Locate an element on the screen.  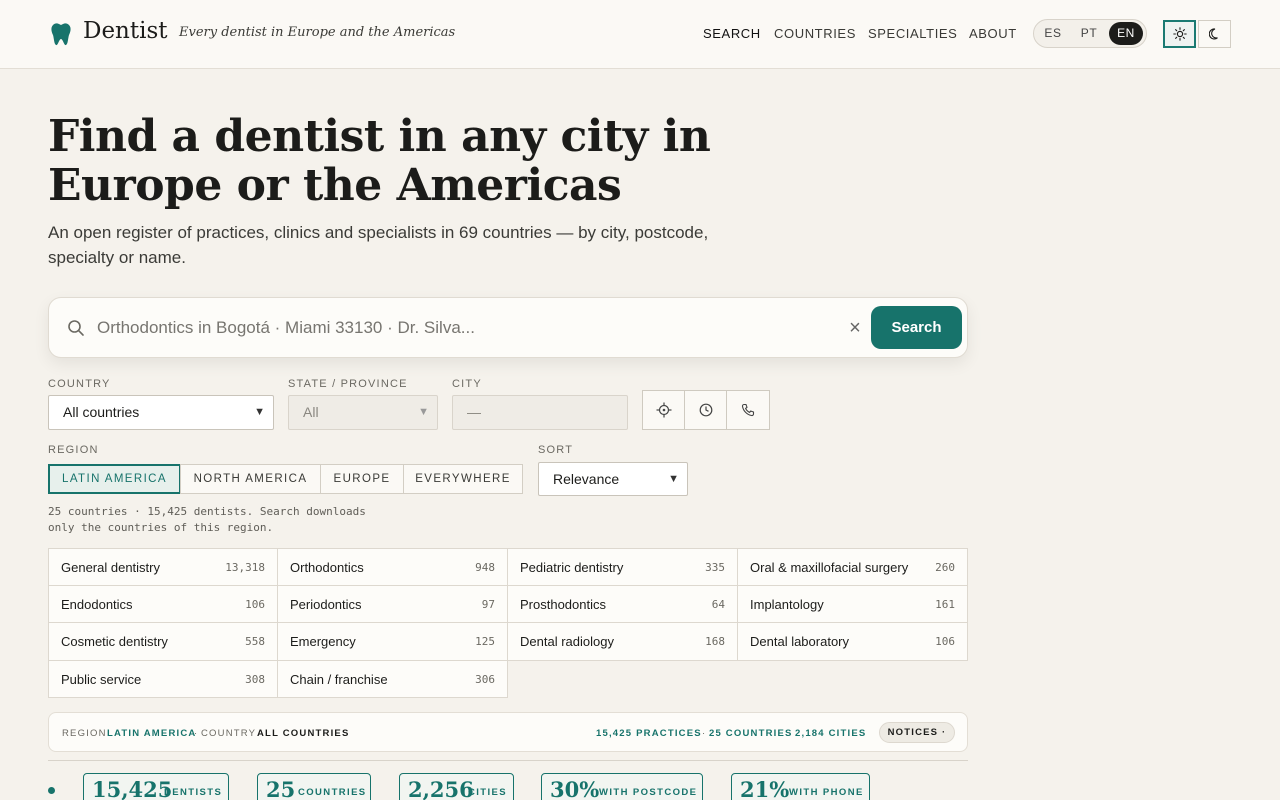
region-everywhere: EVERYWHERE is located at coordinates (463, 479).